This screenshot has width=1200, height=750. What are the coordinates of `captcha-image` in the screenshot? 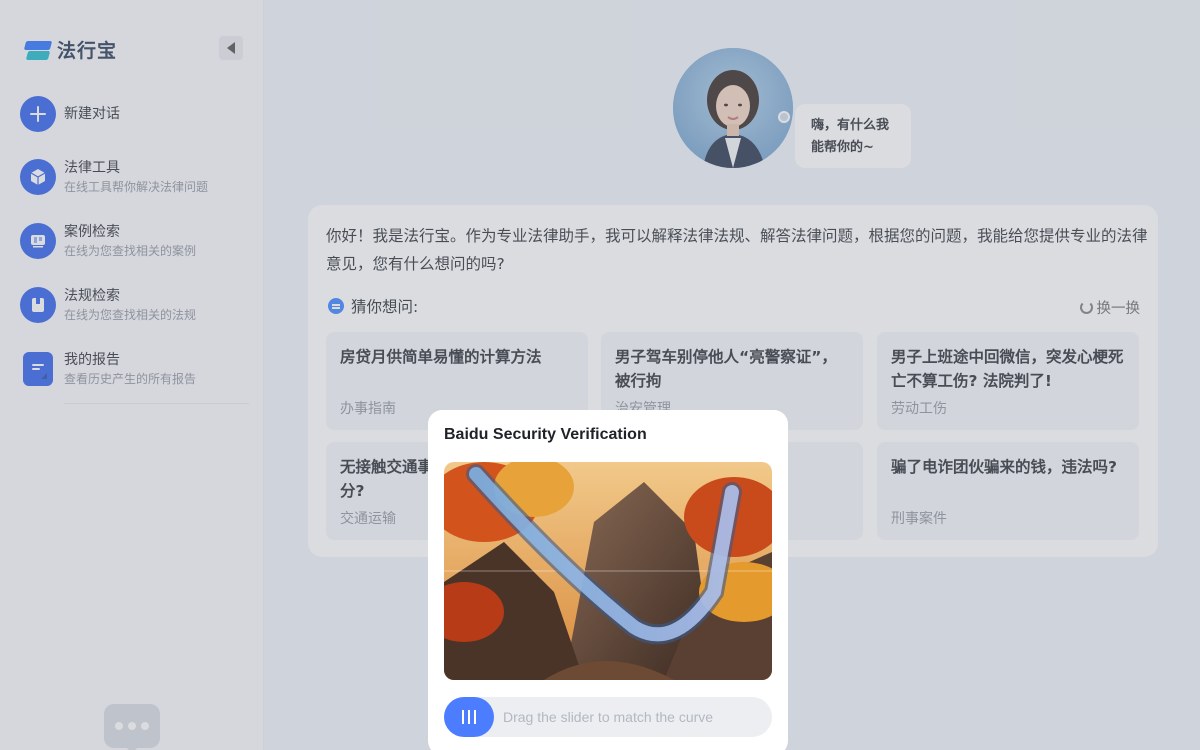 It's located at (608, 571).